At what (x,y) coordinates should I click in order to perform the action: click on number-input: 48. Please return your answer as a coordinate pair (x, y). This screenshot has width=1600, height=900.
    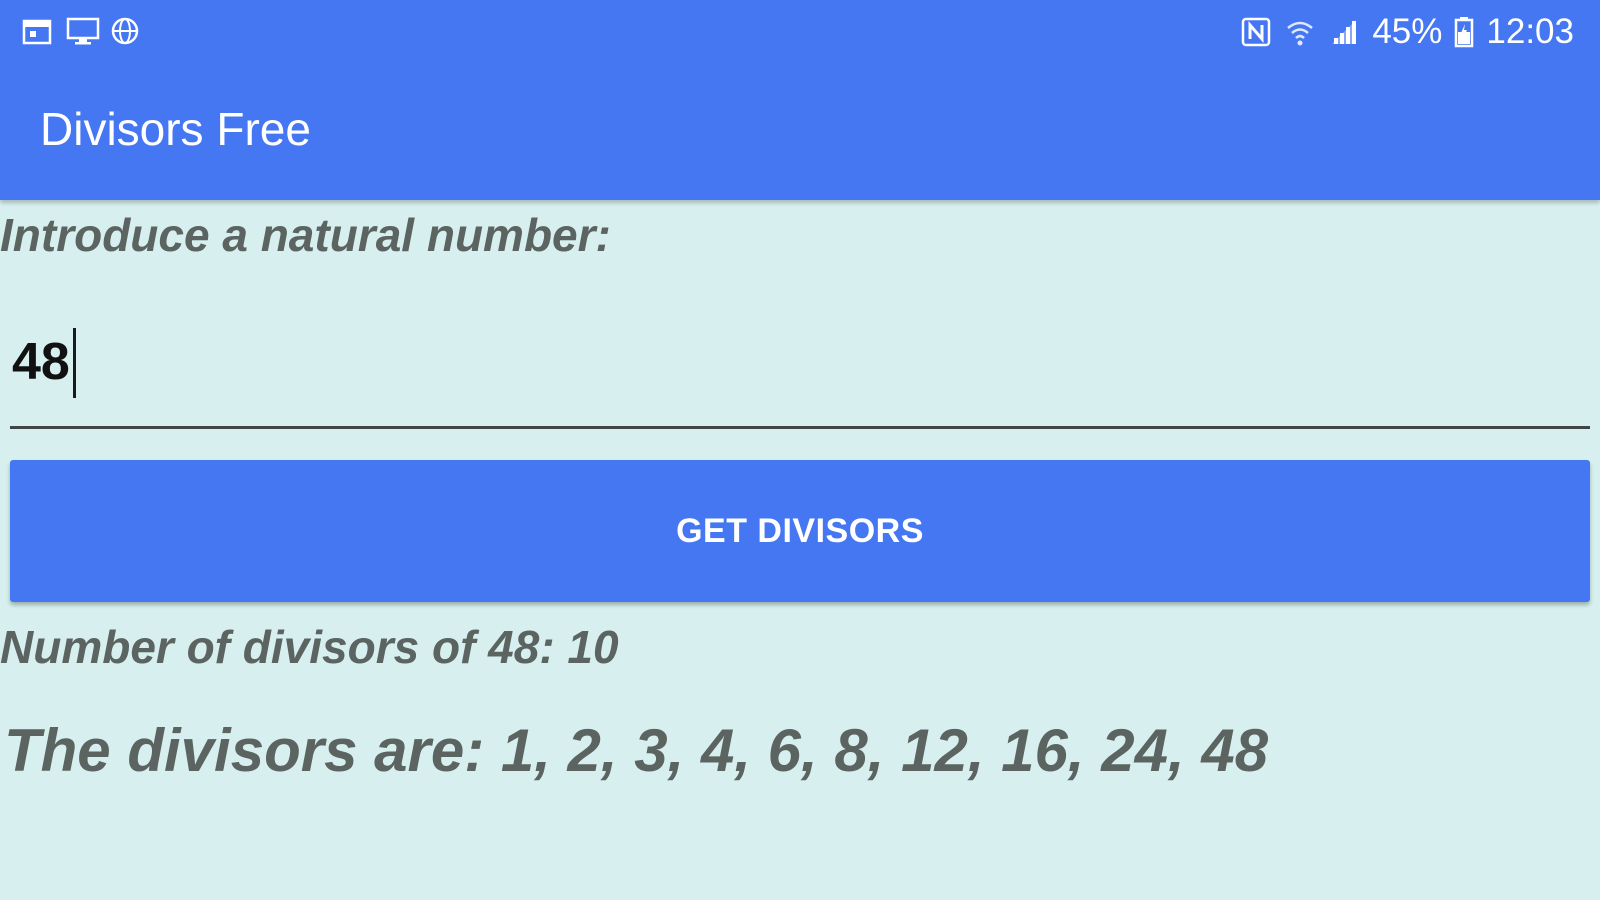
    Looking at the image, I should click on (800, 373).